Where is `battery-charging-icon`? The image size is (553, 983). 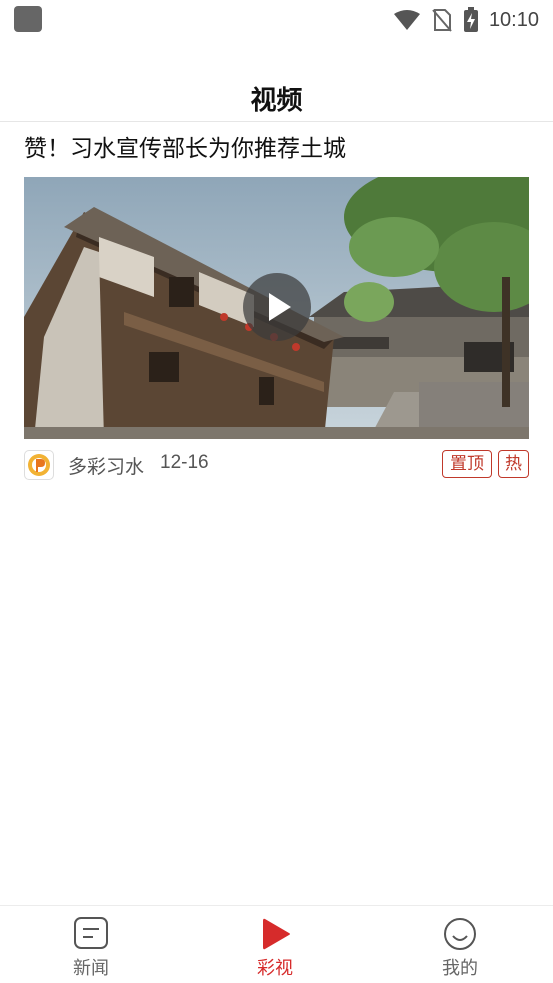
battery-charging-icon is located at coordinates (470, 19).